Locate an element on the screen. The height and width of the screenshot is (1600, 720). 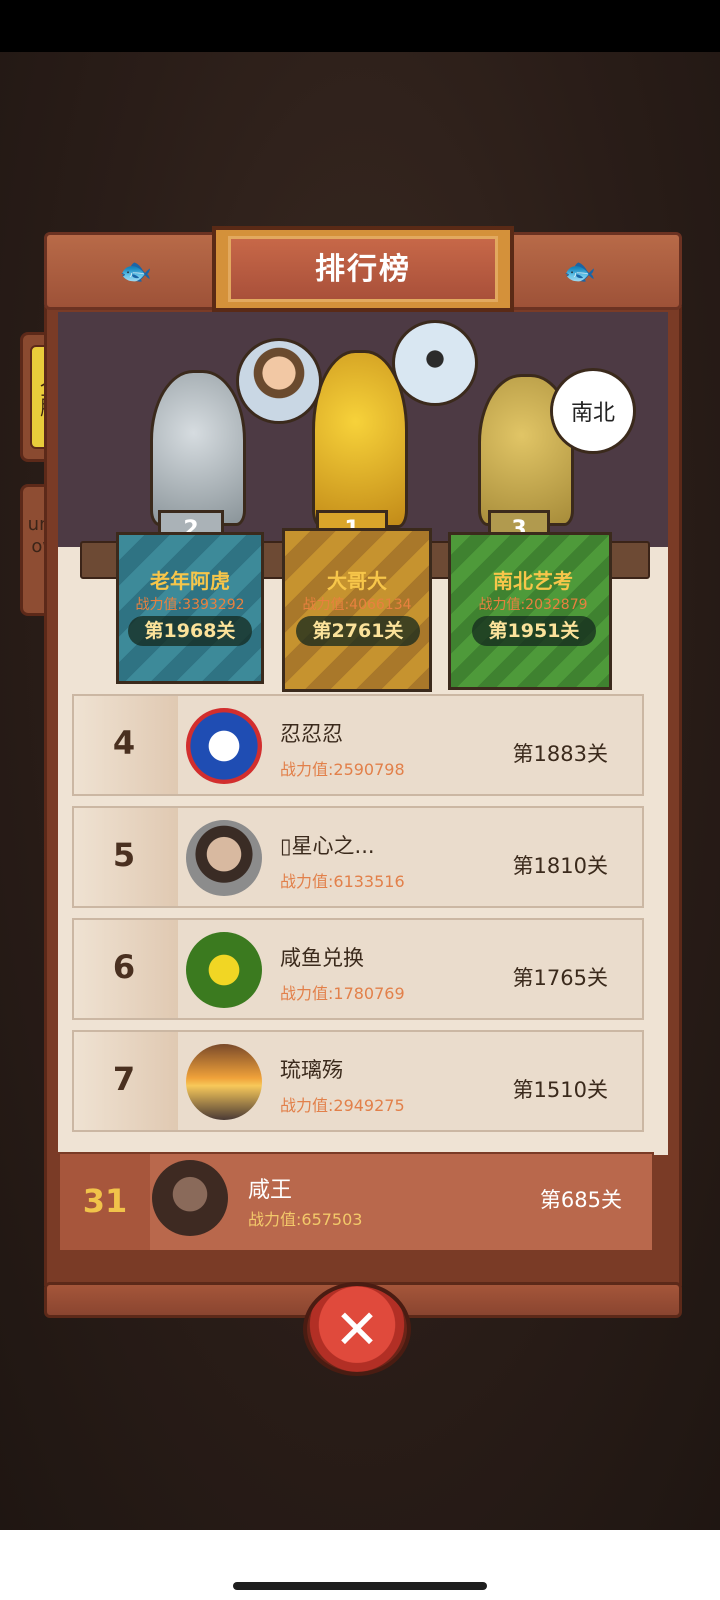
player-level: 第1765关 is located at coordinates (560, 978).